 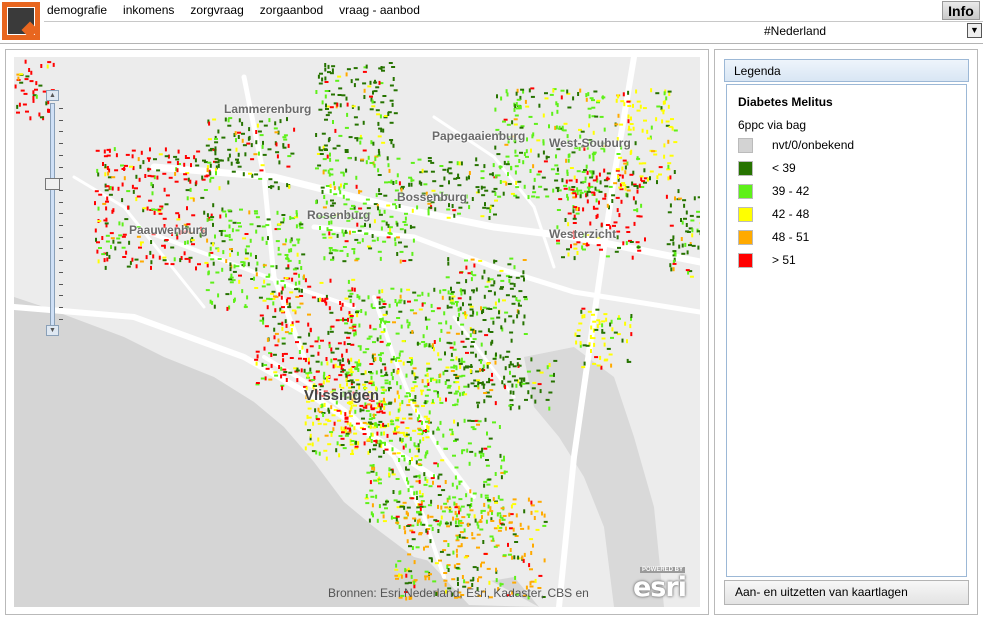 I want to click on zoom-out-button: ▼, so click(x=52, y=330).